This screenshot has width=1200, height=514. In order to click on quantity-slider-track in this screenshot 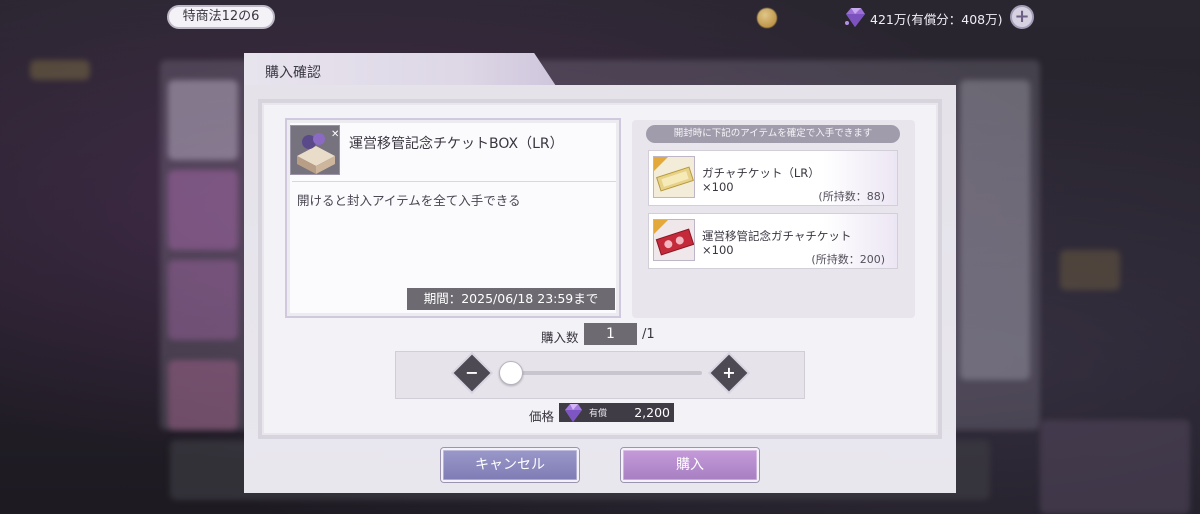, I will do `click(605, 373)`.